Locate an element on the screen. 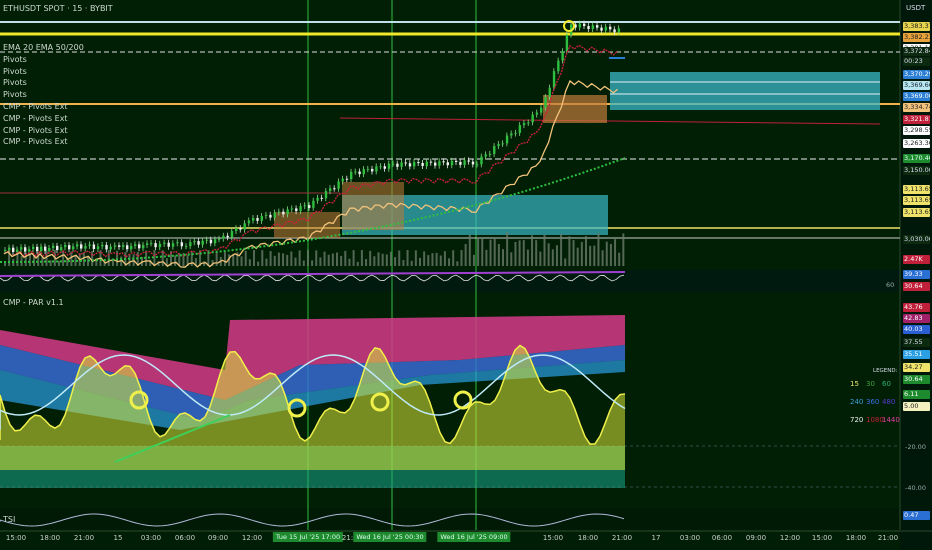  price-label: 3,370.29 is located at coordinates (916, 74).